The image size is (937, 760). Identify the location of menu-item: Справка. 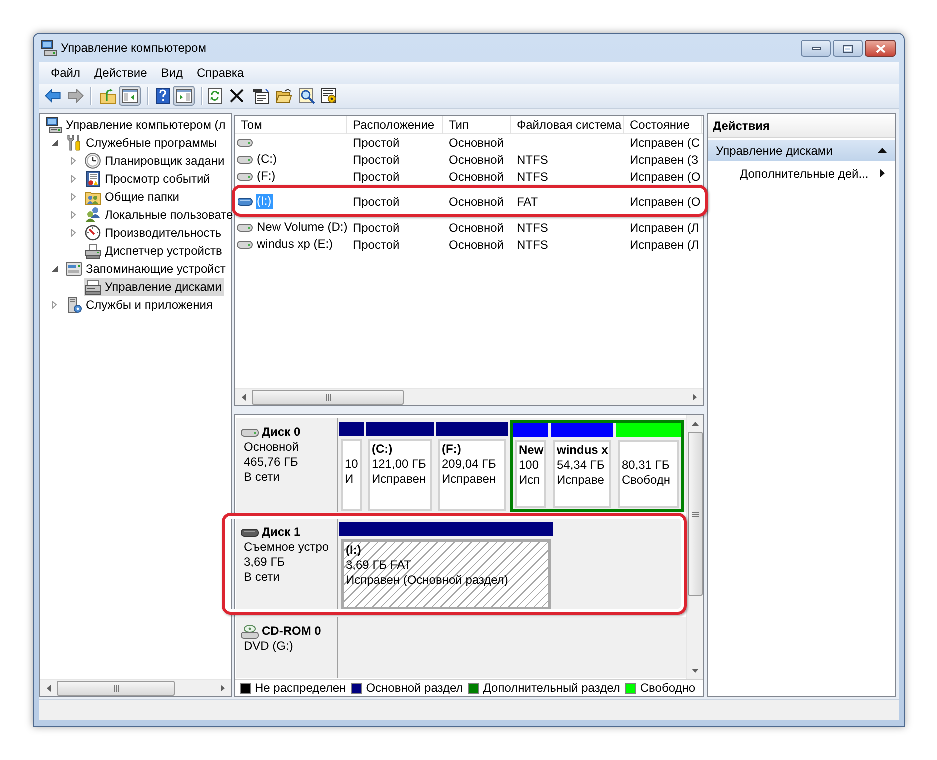
(221, 73).